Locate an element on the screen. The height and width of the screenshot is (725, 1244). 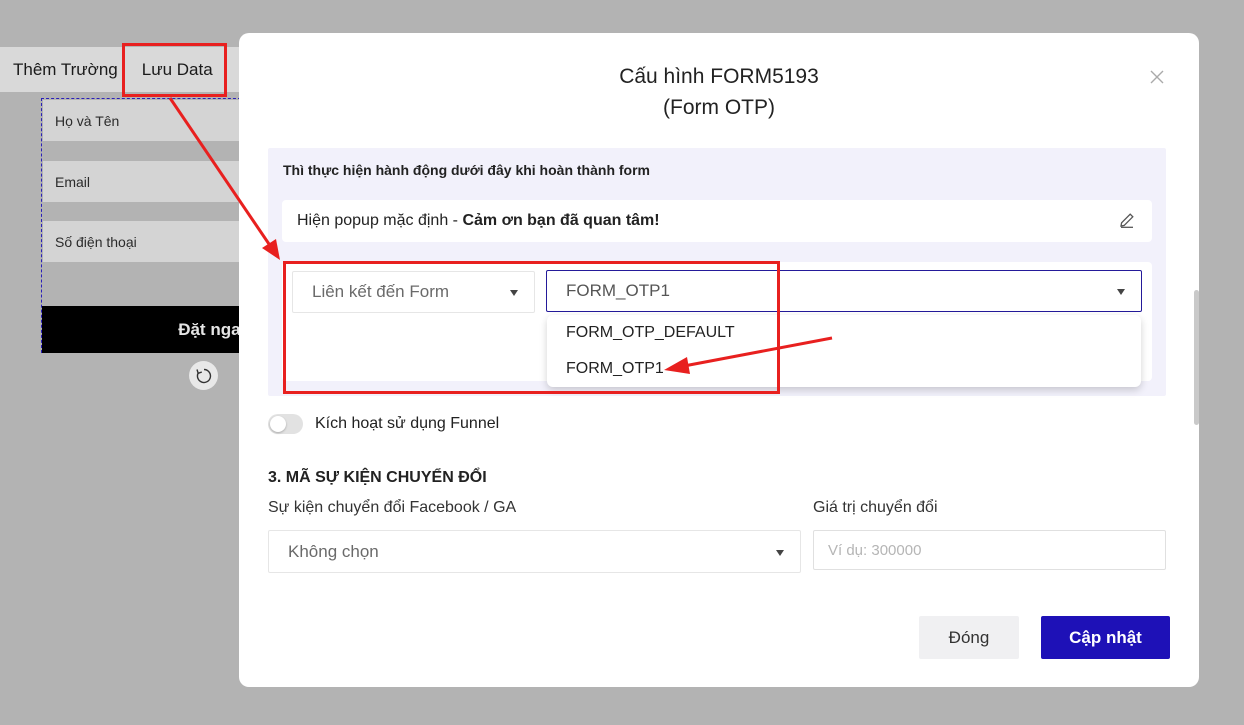
edit-popup-button is located at coordinates (1127, 220).